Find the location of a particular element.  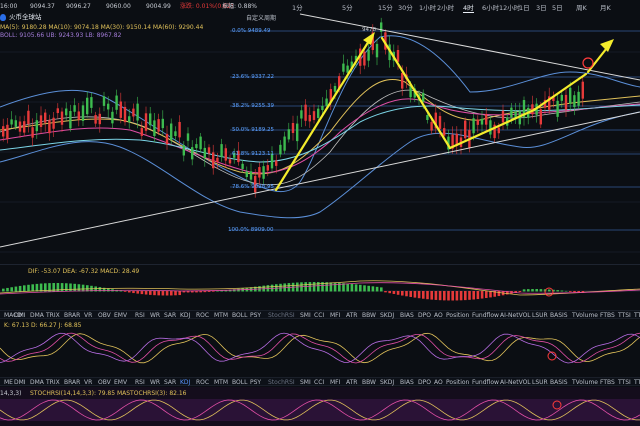

tab-30min: 30分 is located at coordinates (405, 7).